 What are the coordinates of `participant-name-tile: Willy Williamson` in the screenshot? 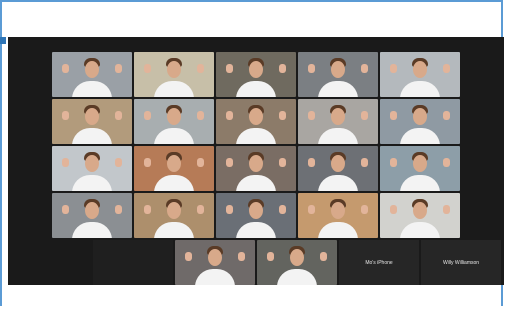 It's located at (461, 262).